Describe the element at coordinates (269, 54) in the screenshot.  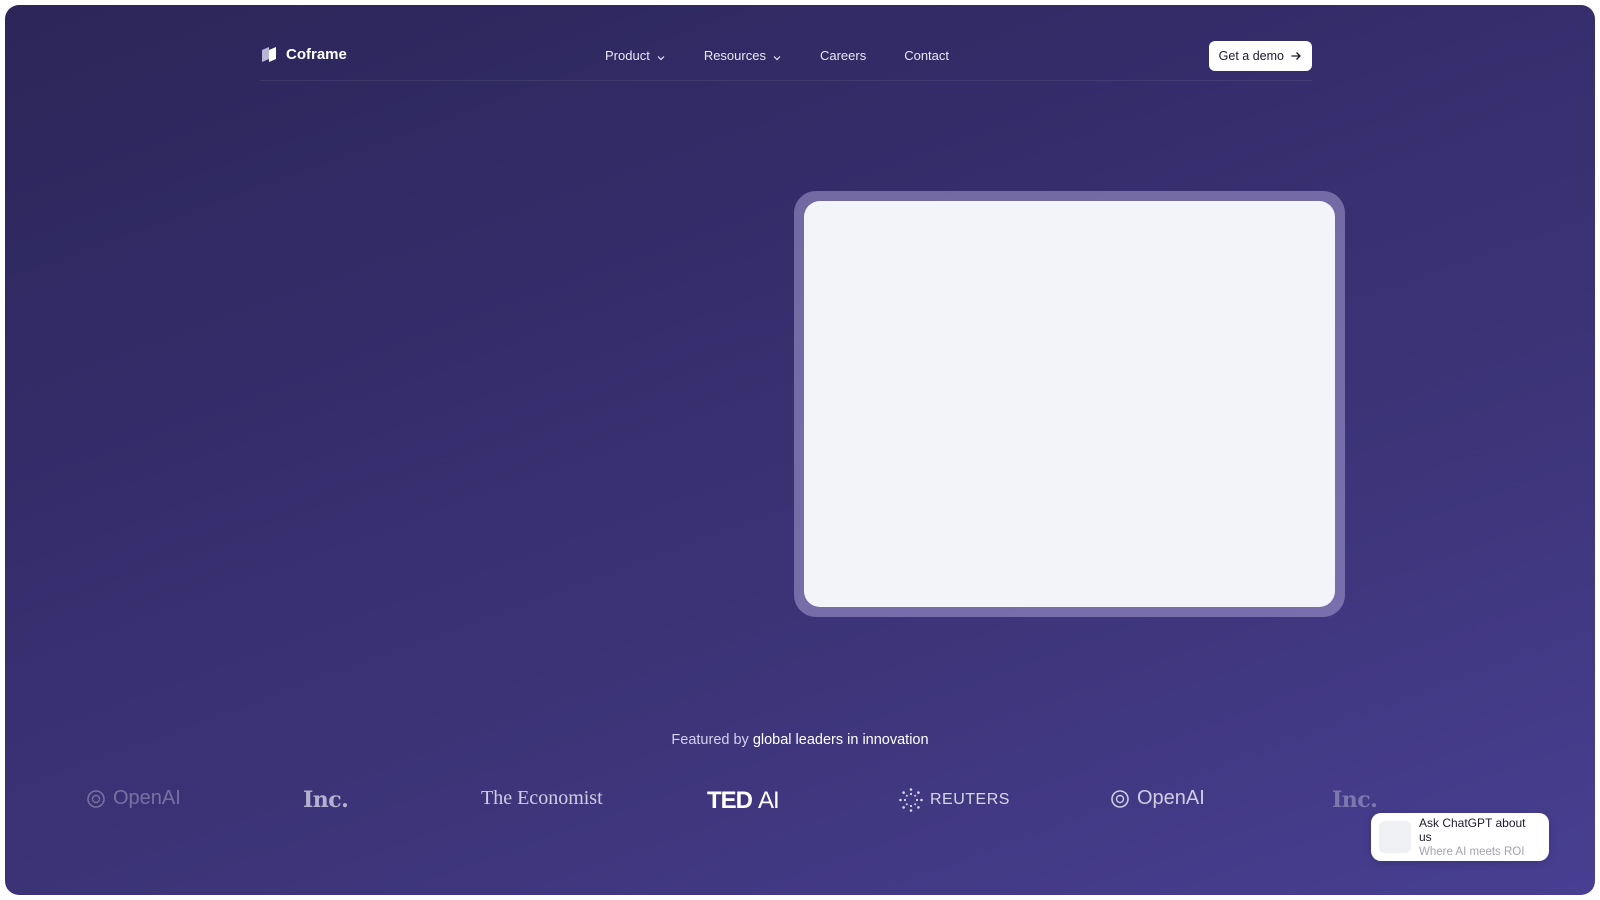
I see `coframe-logo-icon` at that location.